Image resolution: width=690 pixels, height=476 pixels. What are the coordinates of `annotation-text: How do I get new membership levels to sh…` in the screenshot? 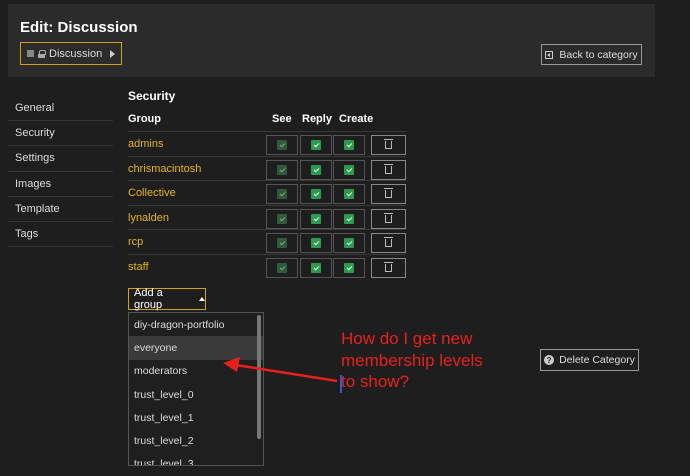 It's located at (441, 360).